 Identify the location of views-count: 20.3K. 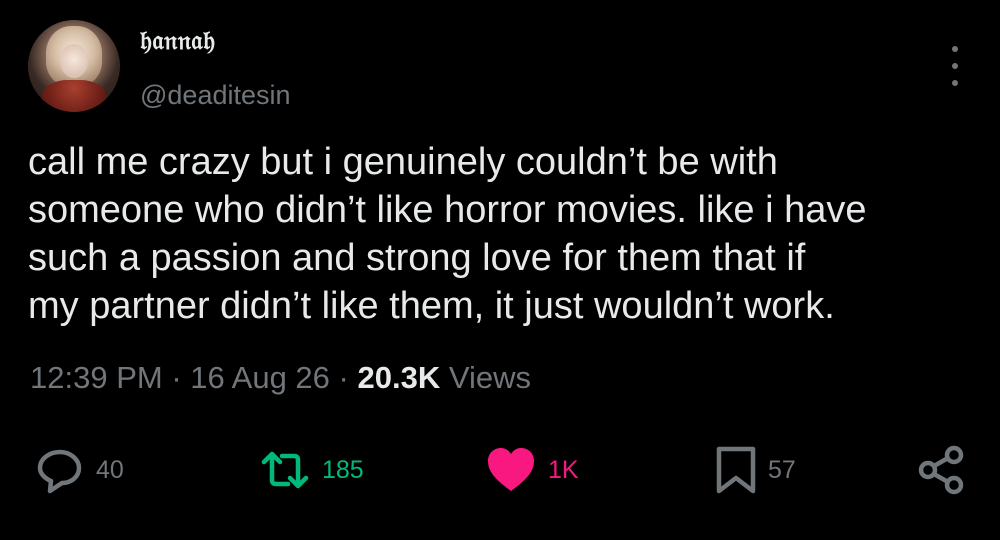
(399, 377).